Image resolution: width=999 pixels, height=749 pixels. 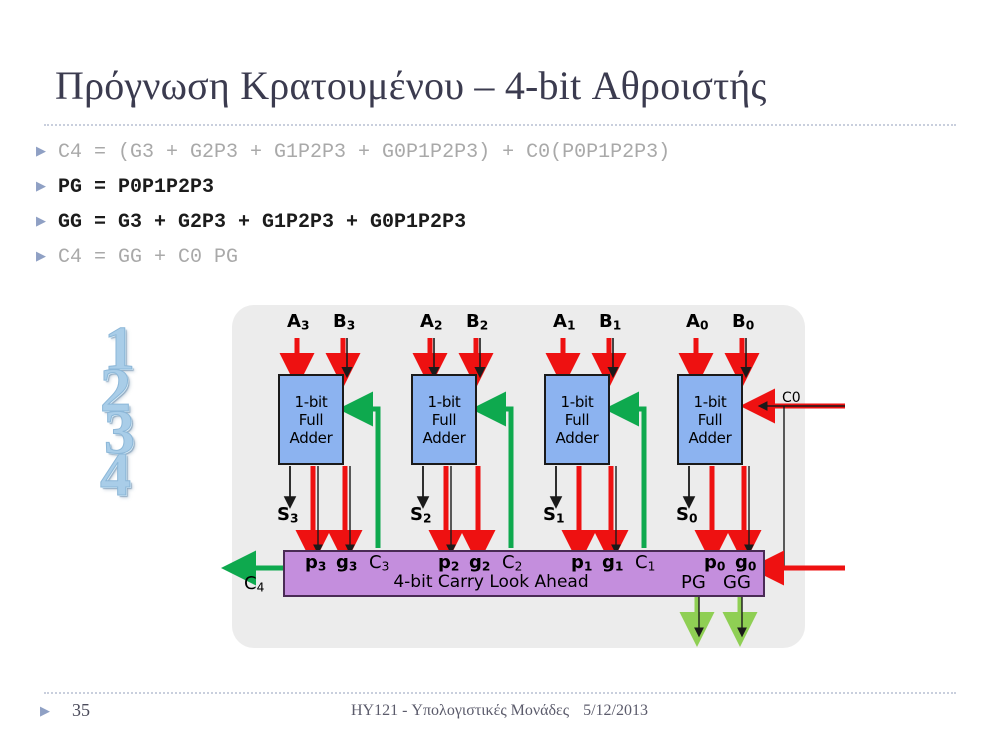 I want to click on adder-block-2-line-1: Full, so click(x=444, y=419).